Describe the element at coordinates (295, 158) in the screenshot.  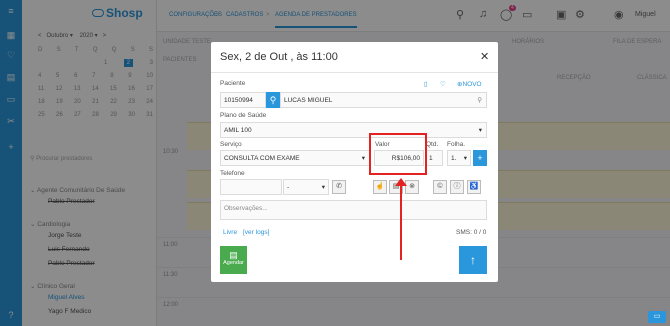
I see `servico-select: CONSULTA COM EXAME ▾` at that location.